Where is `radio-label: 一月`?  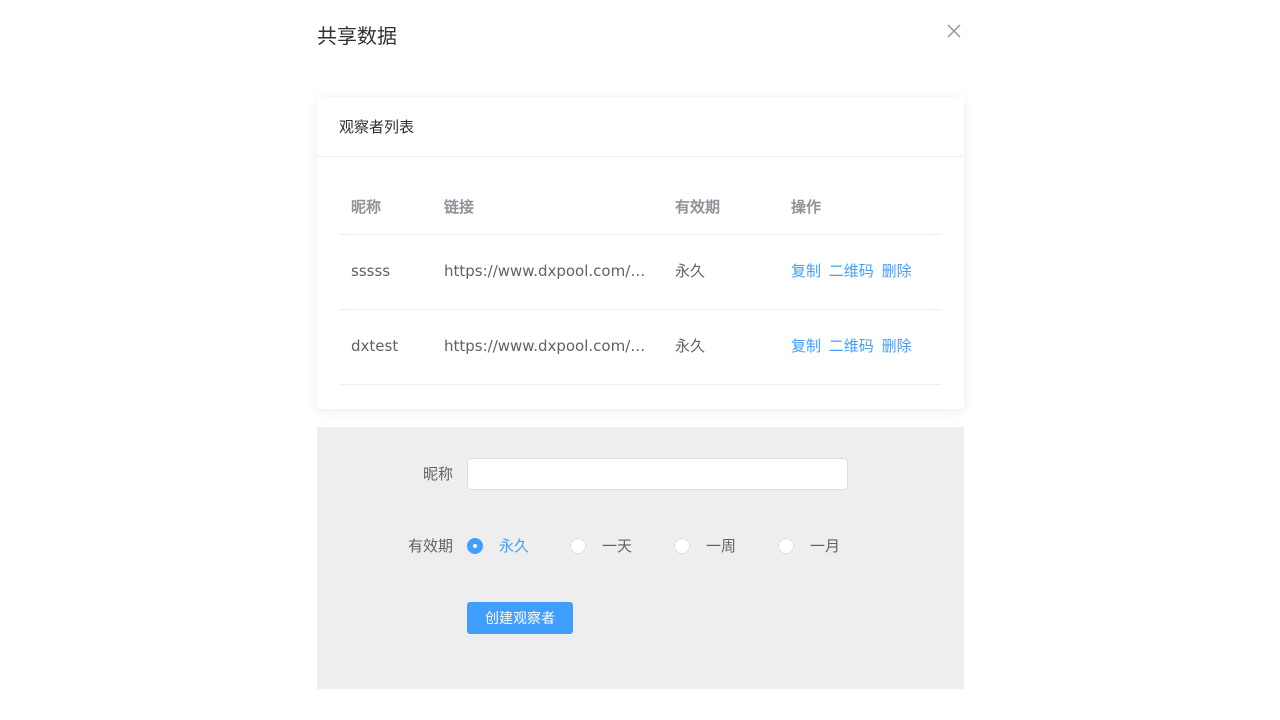 radio-label: 一月 is located at coordinates (825, 546).